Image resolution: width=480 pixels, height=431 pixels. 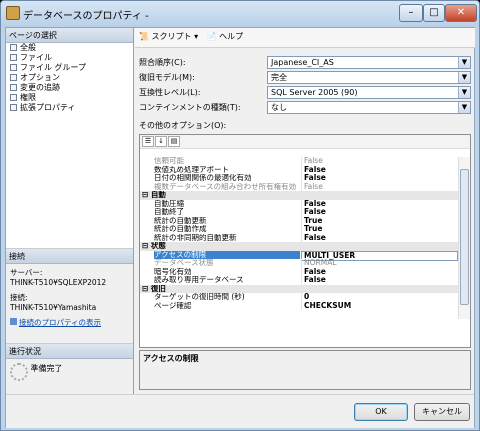 I want to click on grid-row: 数値丸め処理アボート False, so click(x=299, y=169).